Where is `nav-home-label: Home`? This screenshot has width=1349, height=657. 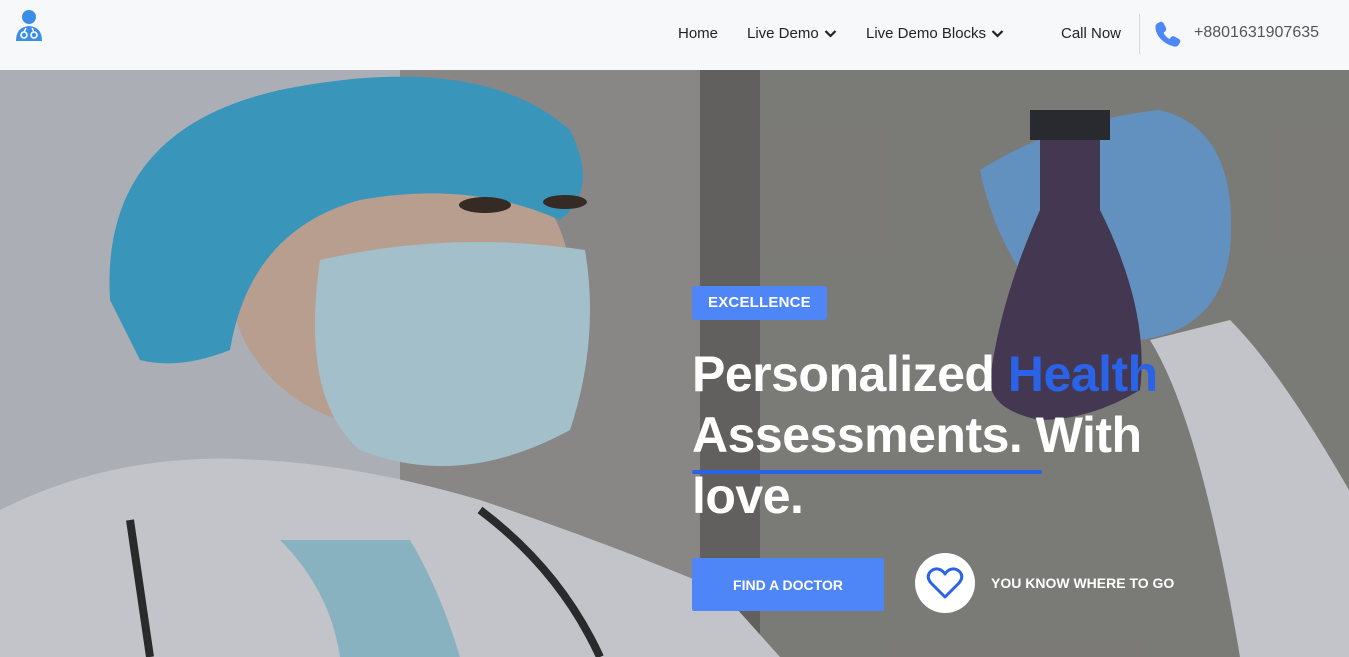
nav-home-label: Home is located at coordinates (698, 33).